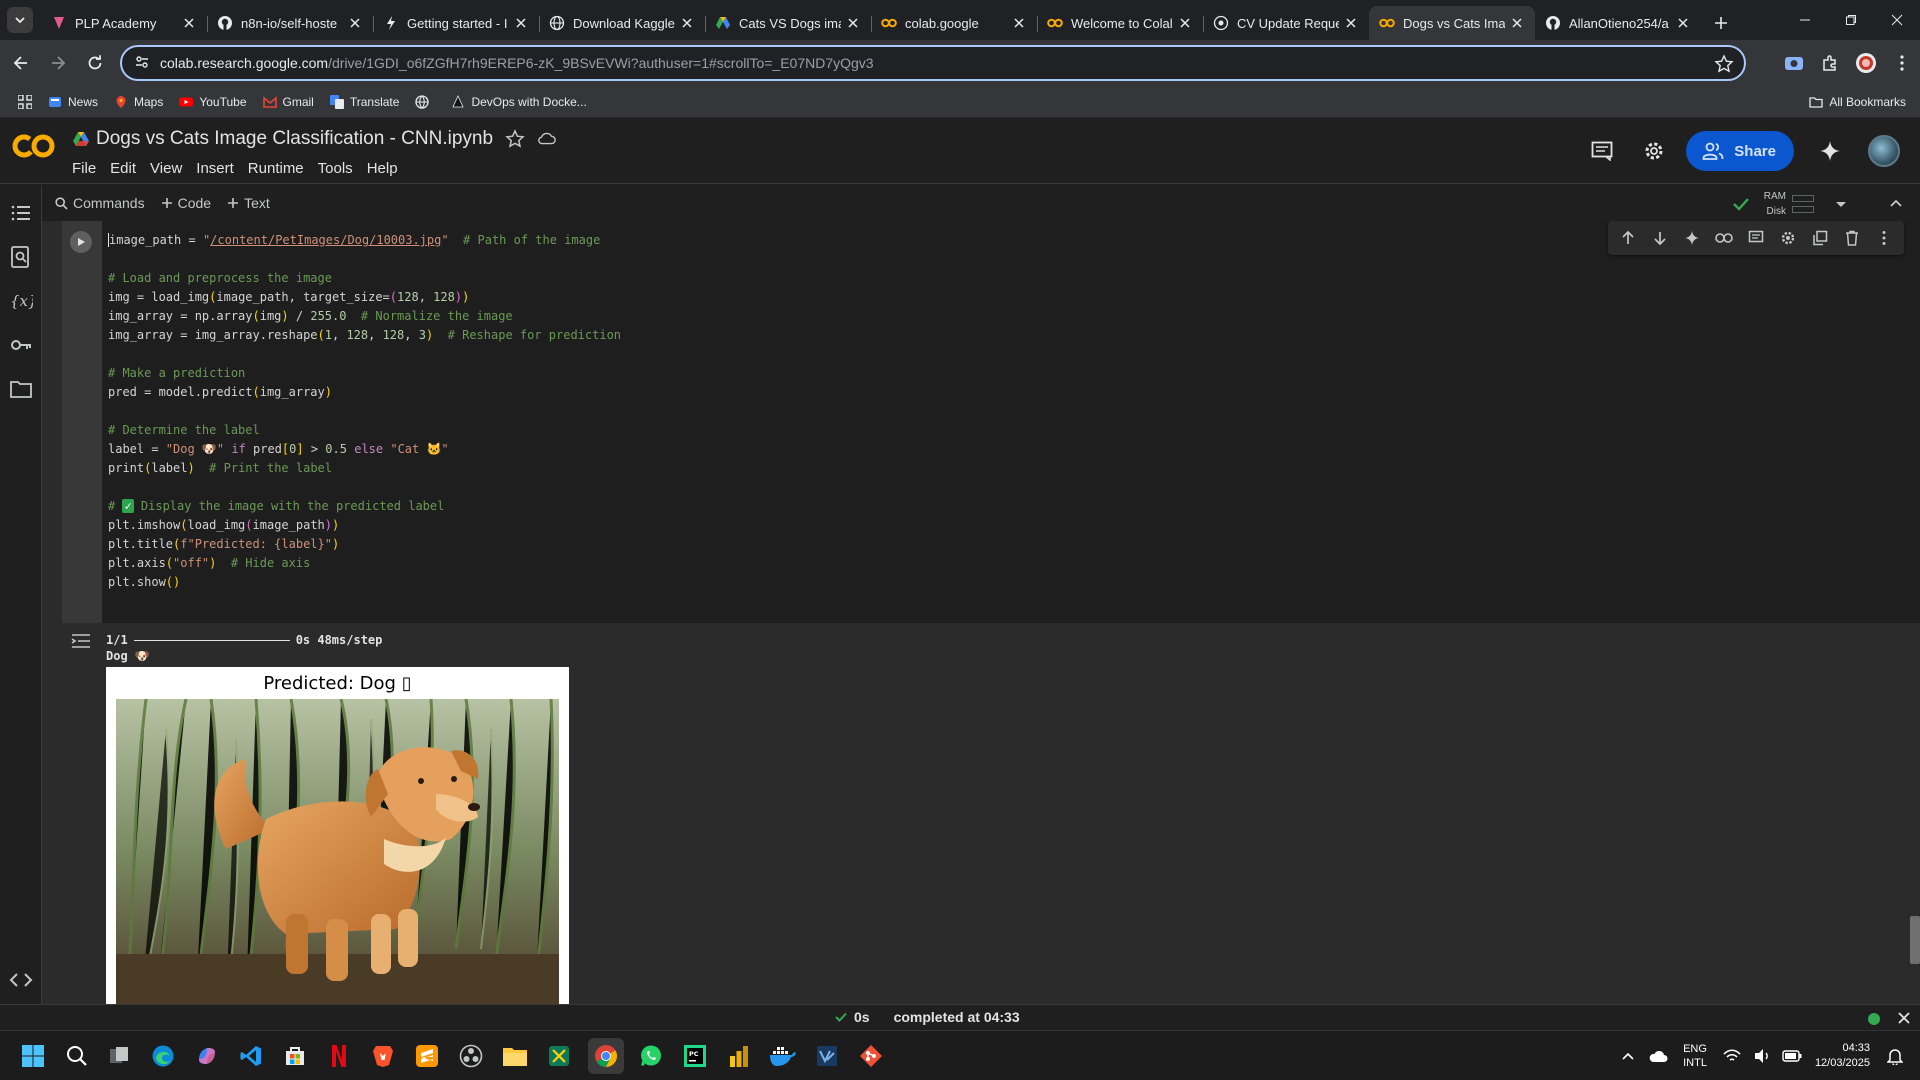 This screenshot has width=1920, height=1080. I want to click on add-text-button: Text, so click(248, 203).